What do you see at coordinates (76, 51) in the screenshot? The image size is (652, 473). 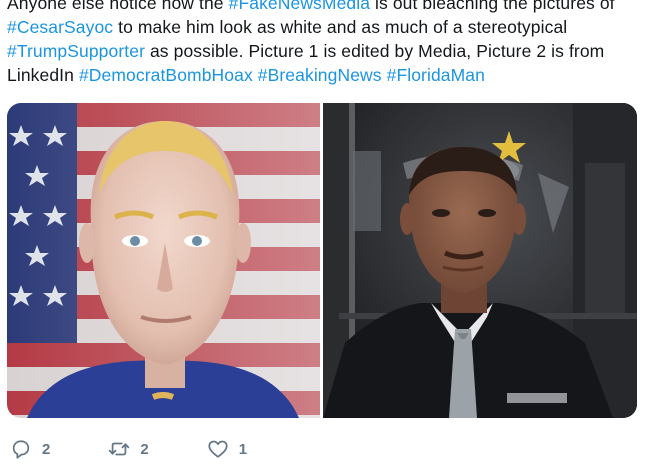 I see `hashtag-link: #TrumpSupporter` at bounding box center [76, 51].